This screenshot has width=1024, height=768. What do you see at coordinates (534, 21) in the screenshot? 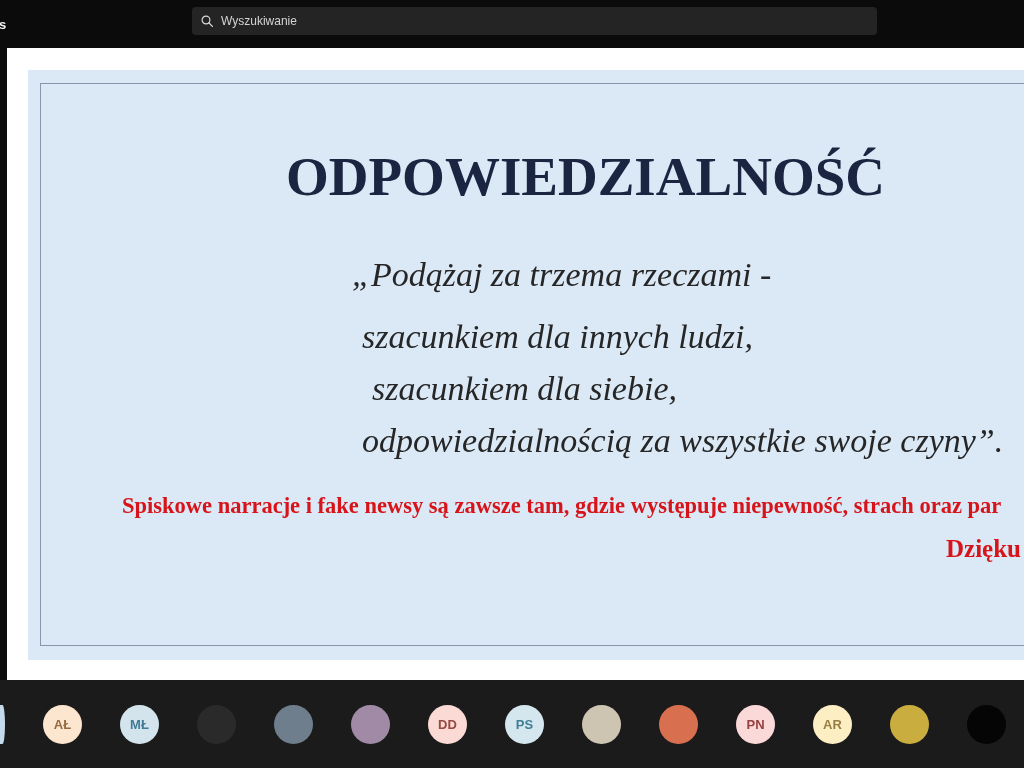
I see `search-field: Wyszukiwanie` at bounding box center [534, 21].